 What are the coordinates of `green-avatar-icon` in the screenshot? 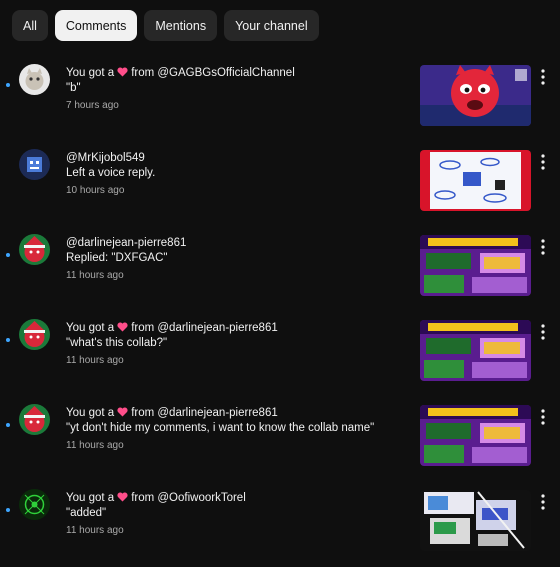 It's located at (34, 504).